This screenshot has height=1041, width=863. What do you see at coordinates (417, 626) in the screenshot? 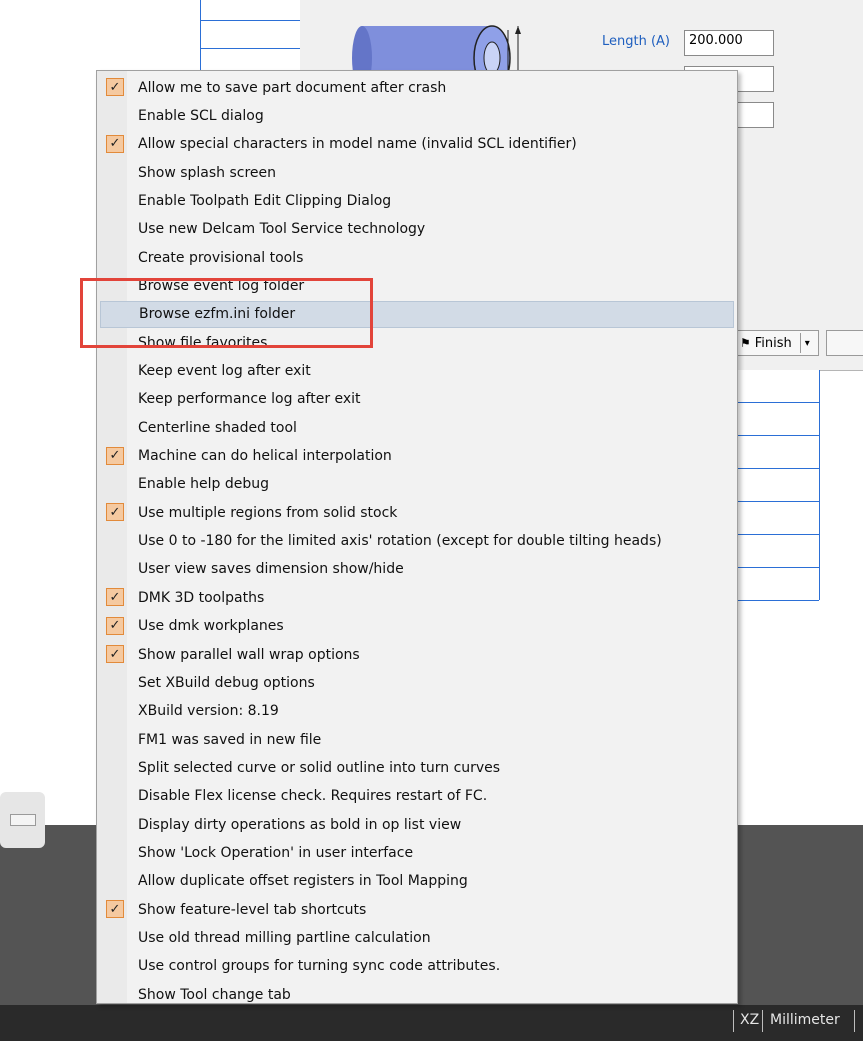
I see `menu-item: ✓ Use dmk workplanes` at bounding box center [417, 626].